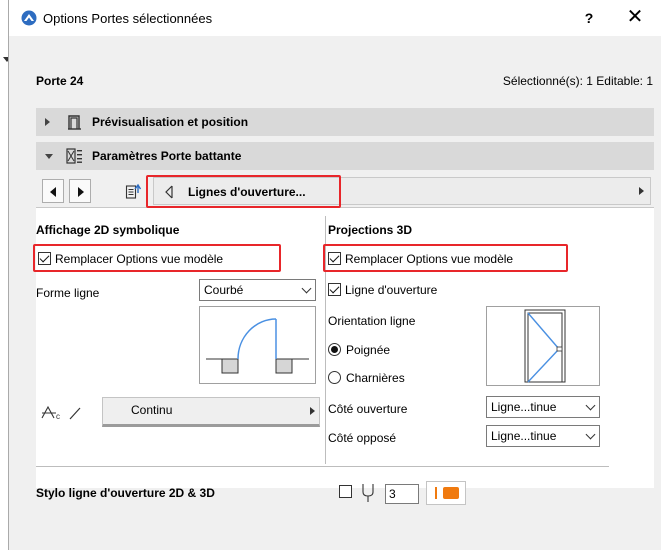 The image size is (661, 550). I want to click on next-panel-button, so click(80, 191).